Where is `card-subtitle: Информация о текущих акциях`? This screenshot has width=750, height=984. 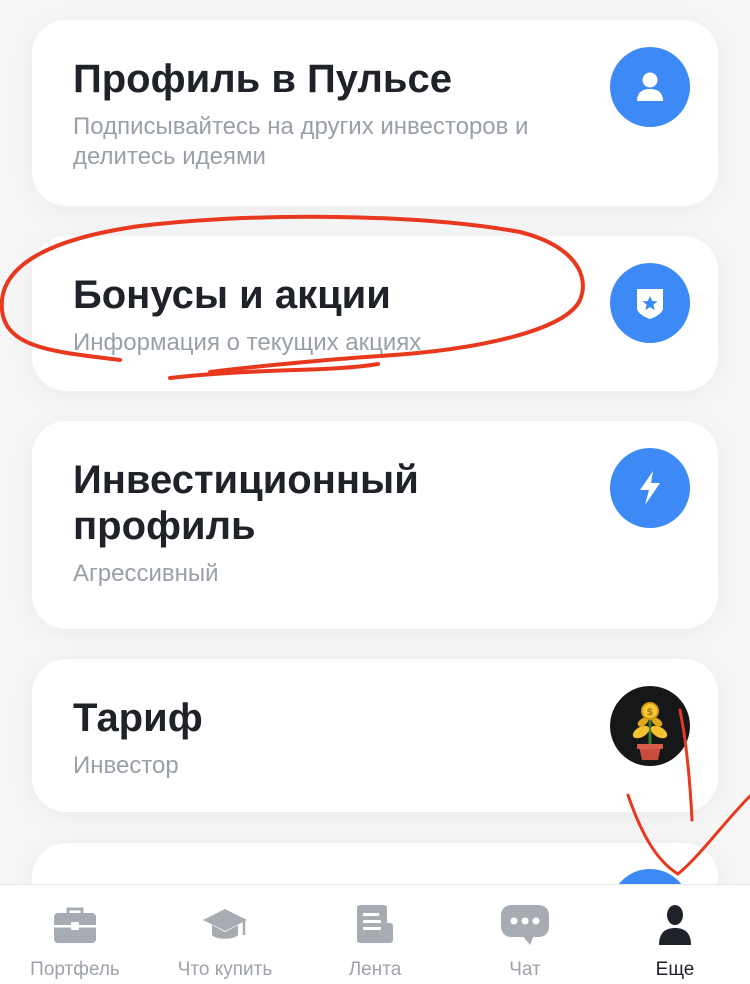
card-subtitle: Информация о текущих акциях is located at coordinates (247, 342).